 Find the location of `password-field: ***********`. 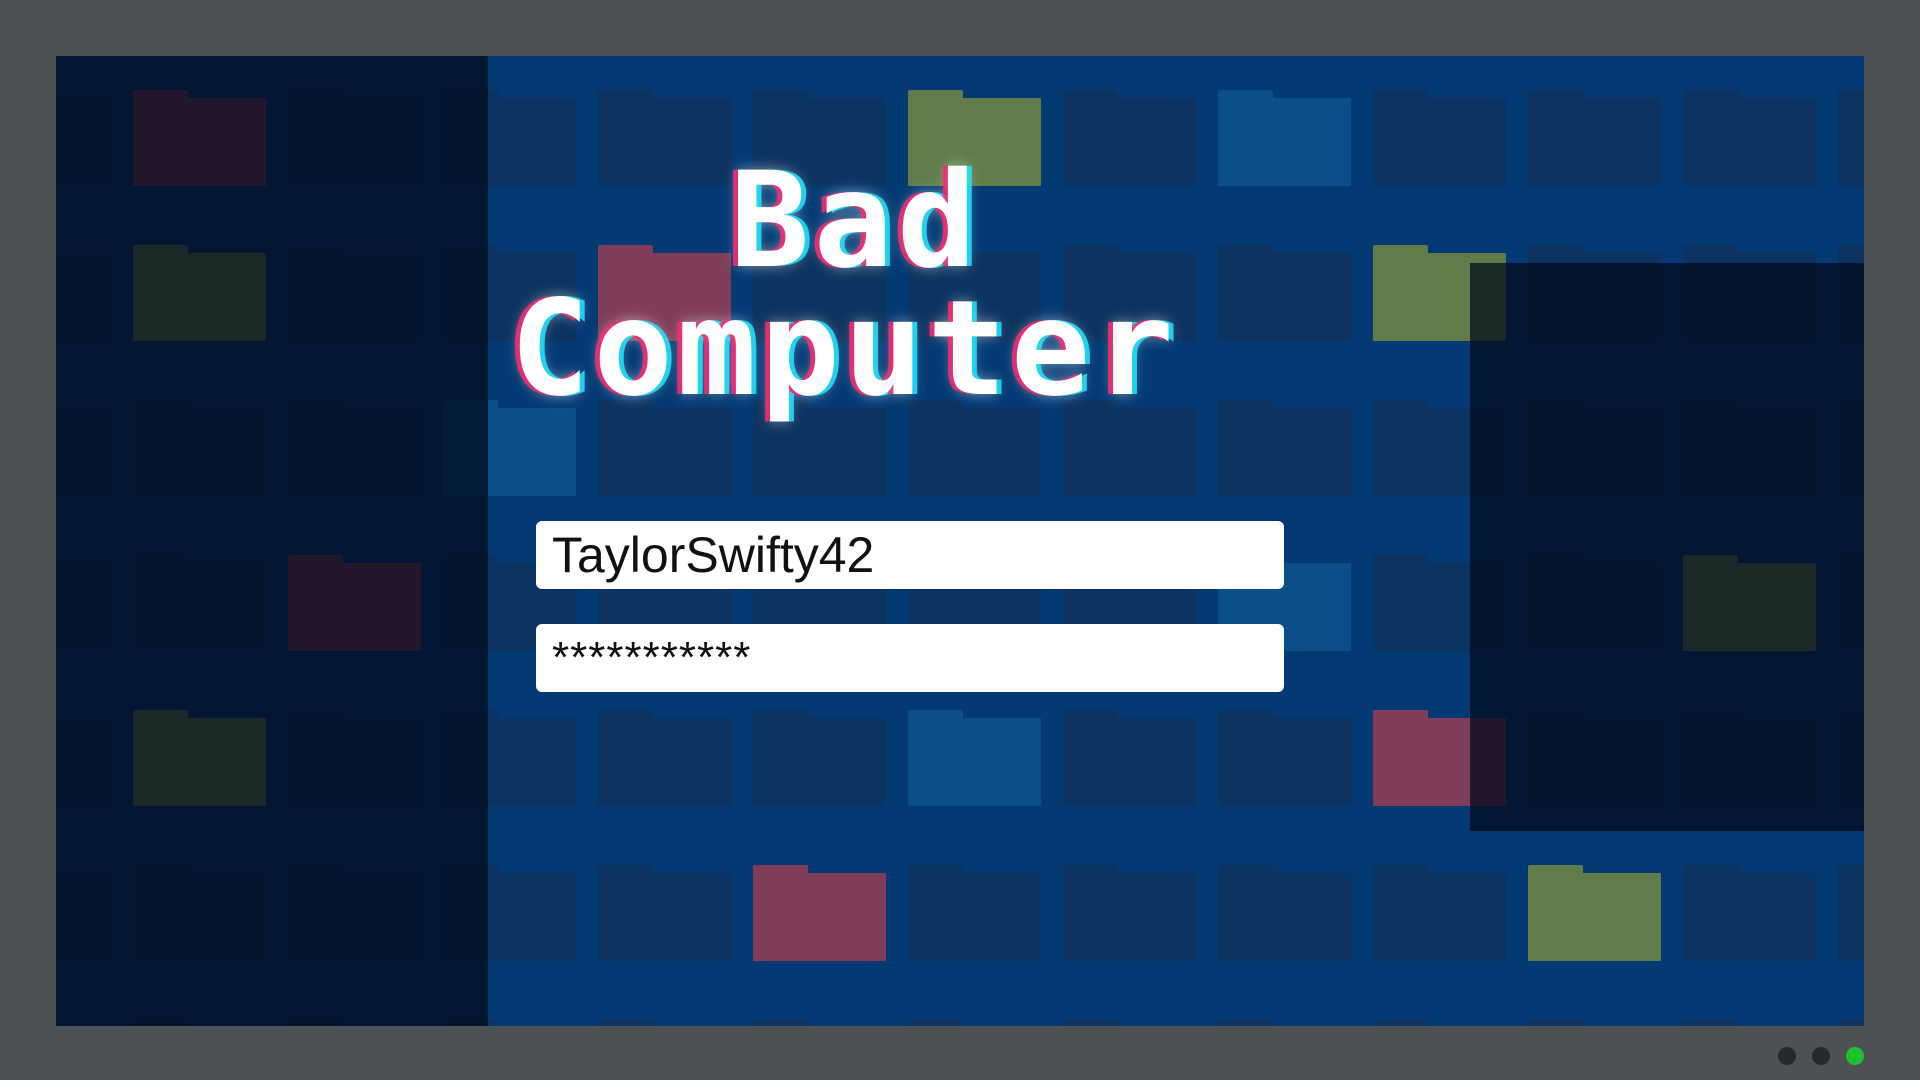

password-field: *********** is located at coordinates (910, 658).